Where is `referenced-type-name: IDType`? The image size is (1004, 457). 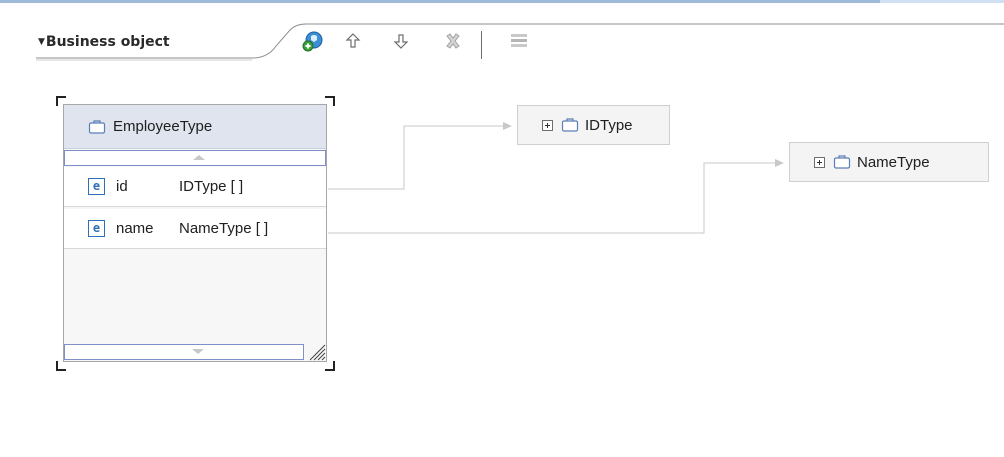 referenced-type-name: IDType is located at coordinates (609, 125).